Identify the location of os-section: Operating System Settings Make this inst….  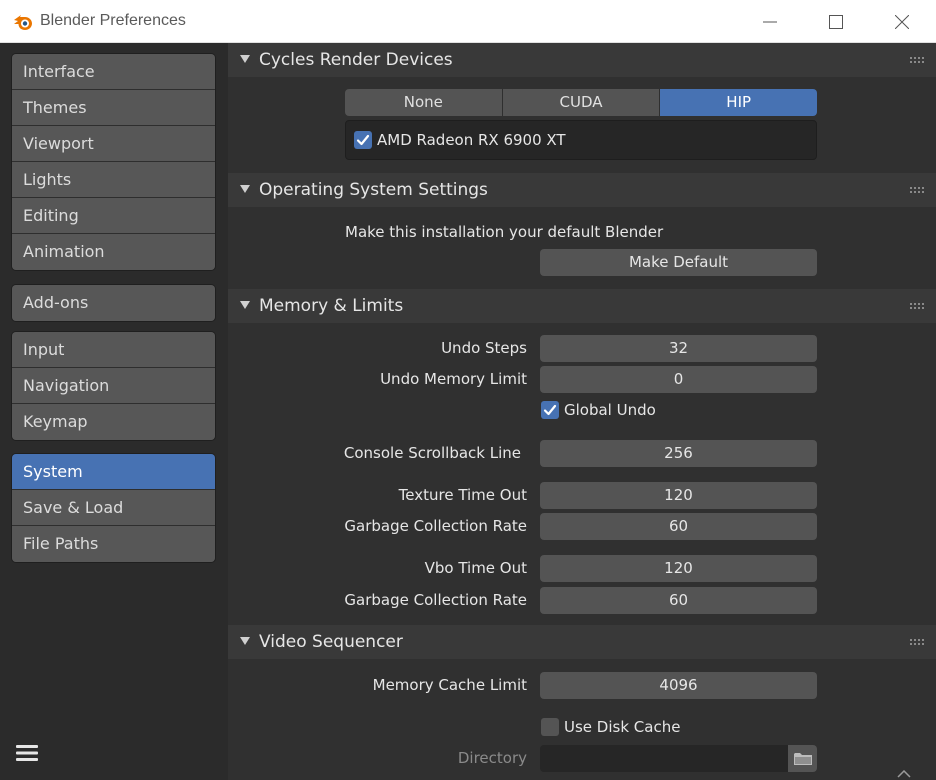
(582, 231).